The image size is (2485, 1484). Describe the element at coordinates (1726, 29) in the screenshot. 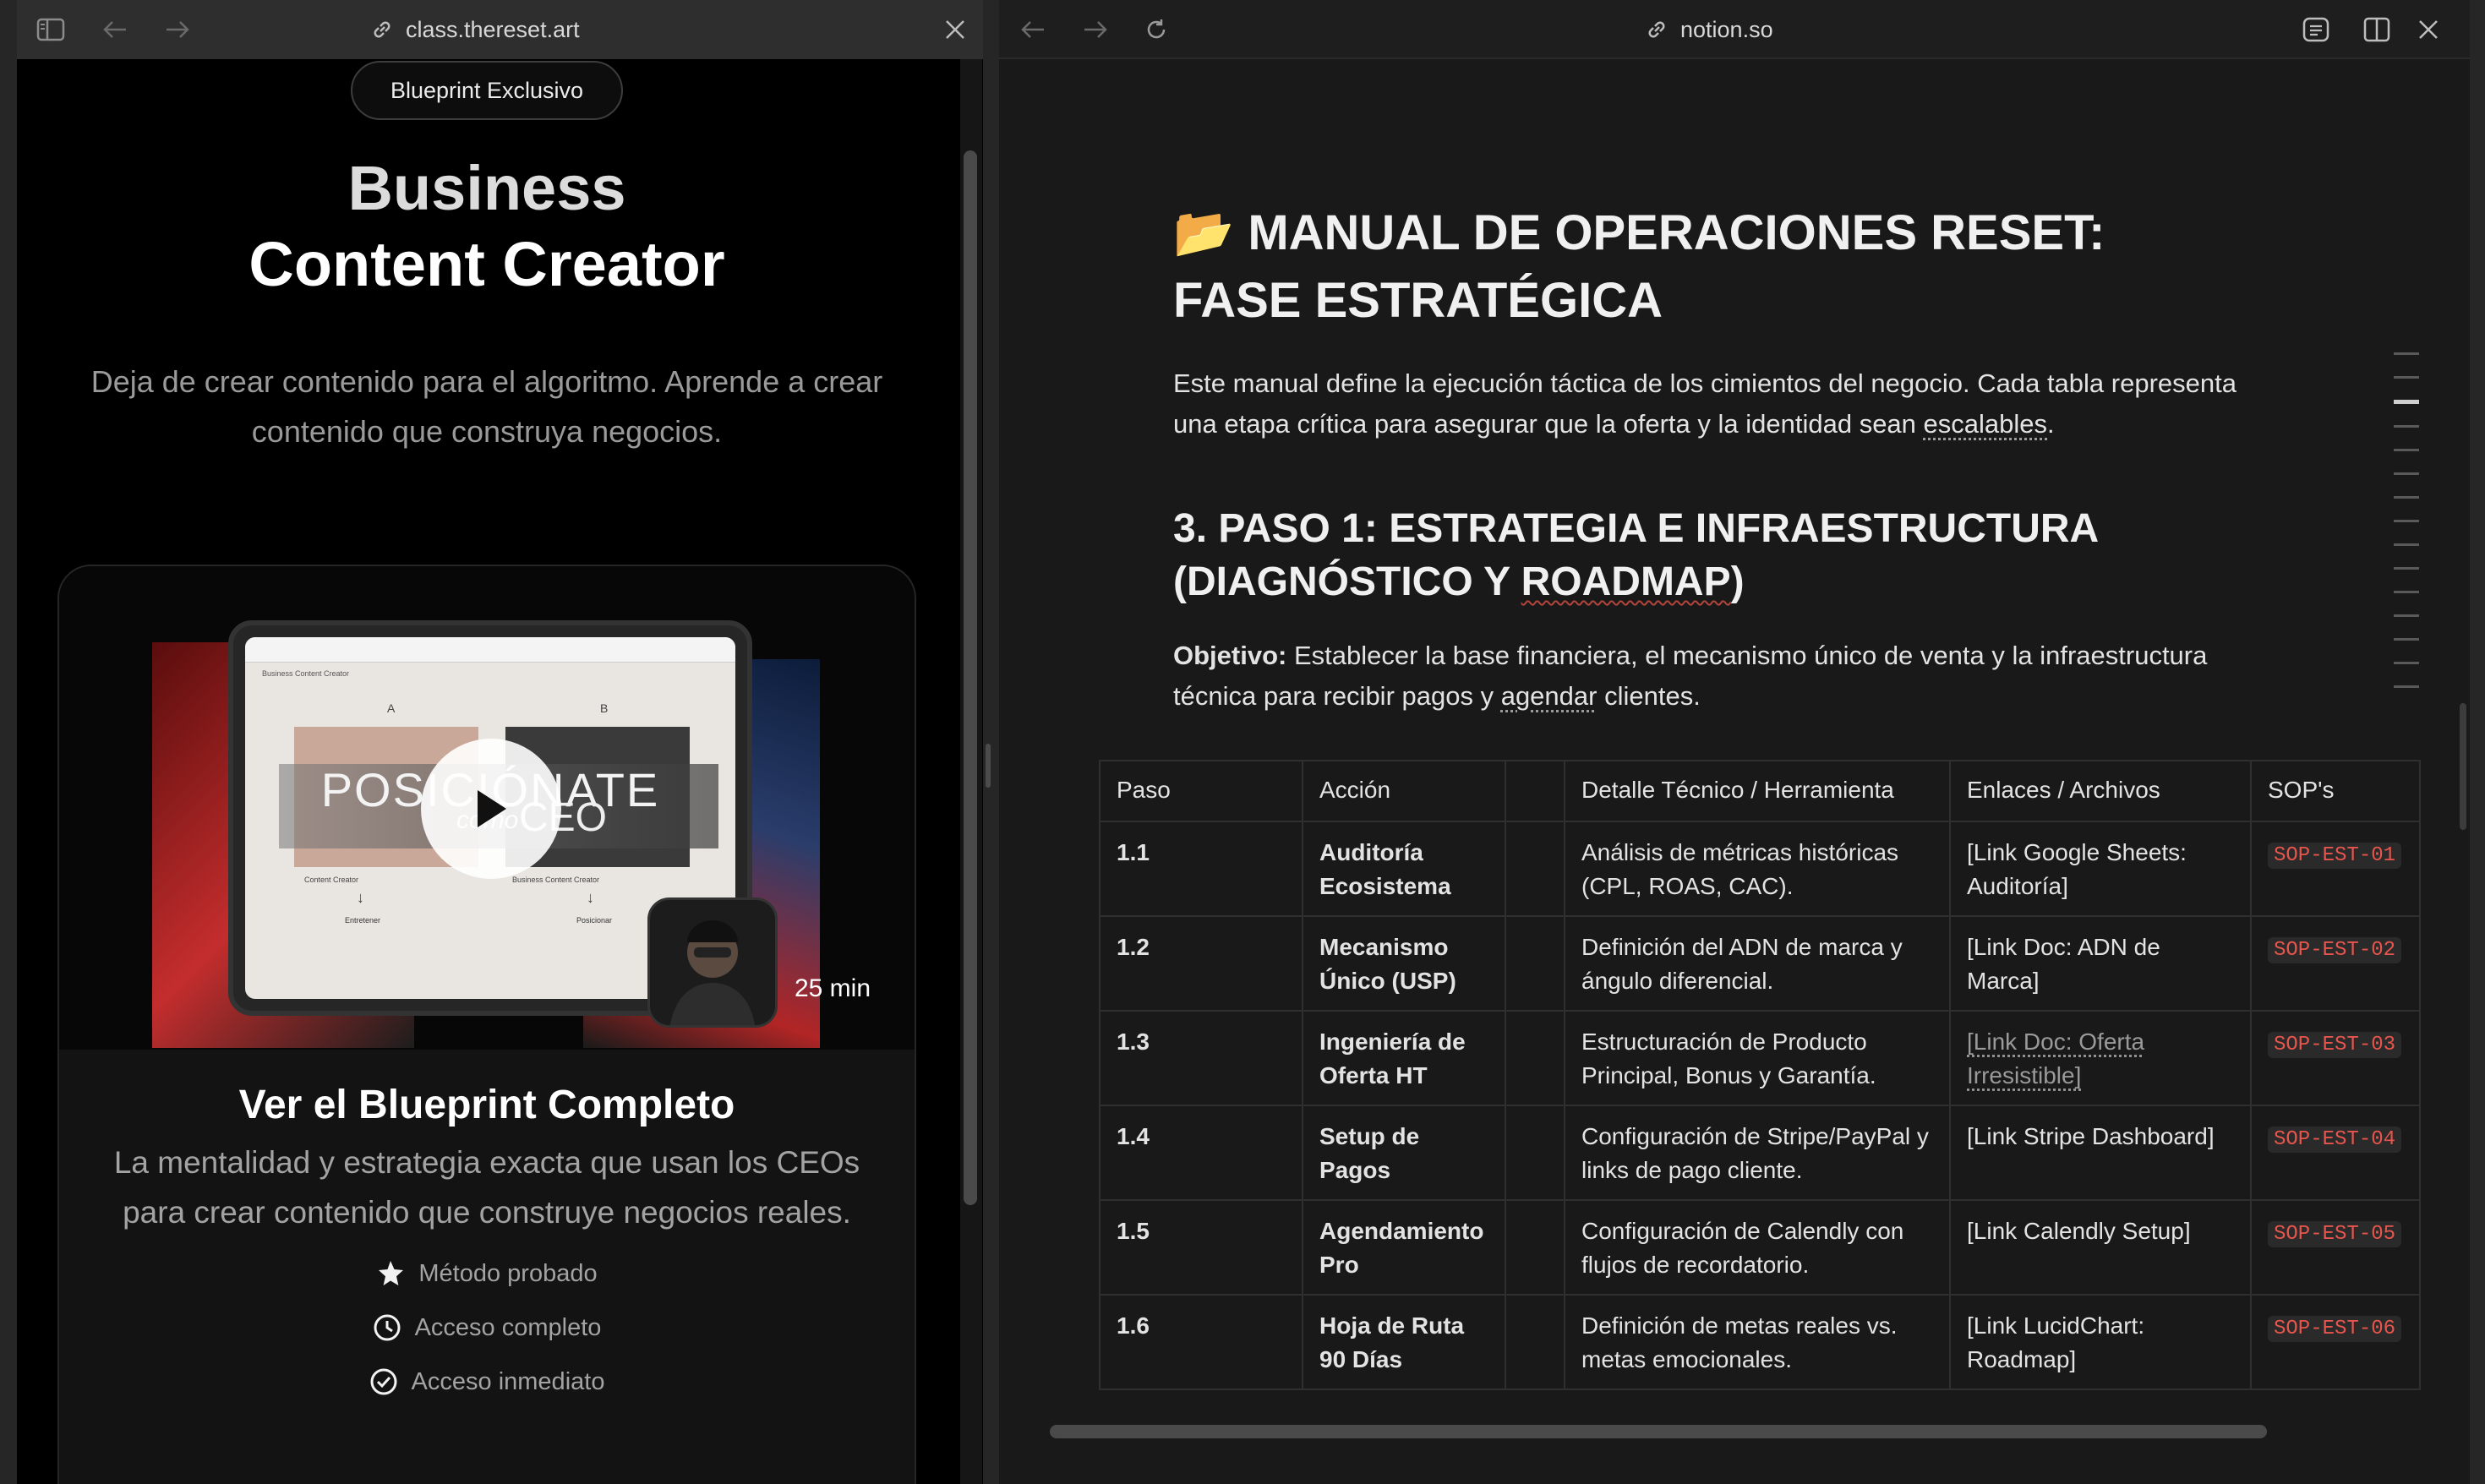

I see `address-text: notion.so` at that location.